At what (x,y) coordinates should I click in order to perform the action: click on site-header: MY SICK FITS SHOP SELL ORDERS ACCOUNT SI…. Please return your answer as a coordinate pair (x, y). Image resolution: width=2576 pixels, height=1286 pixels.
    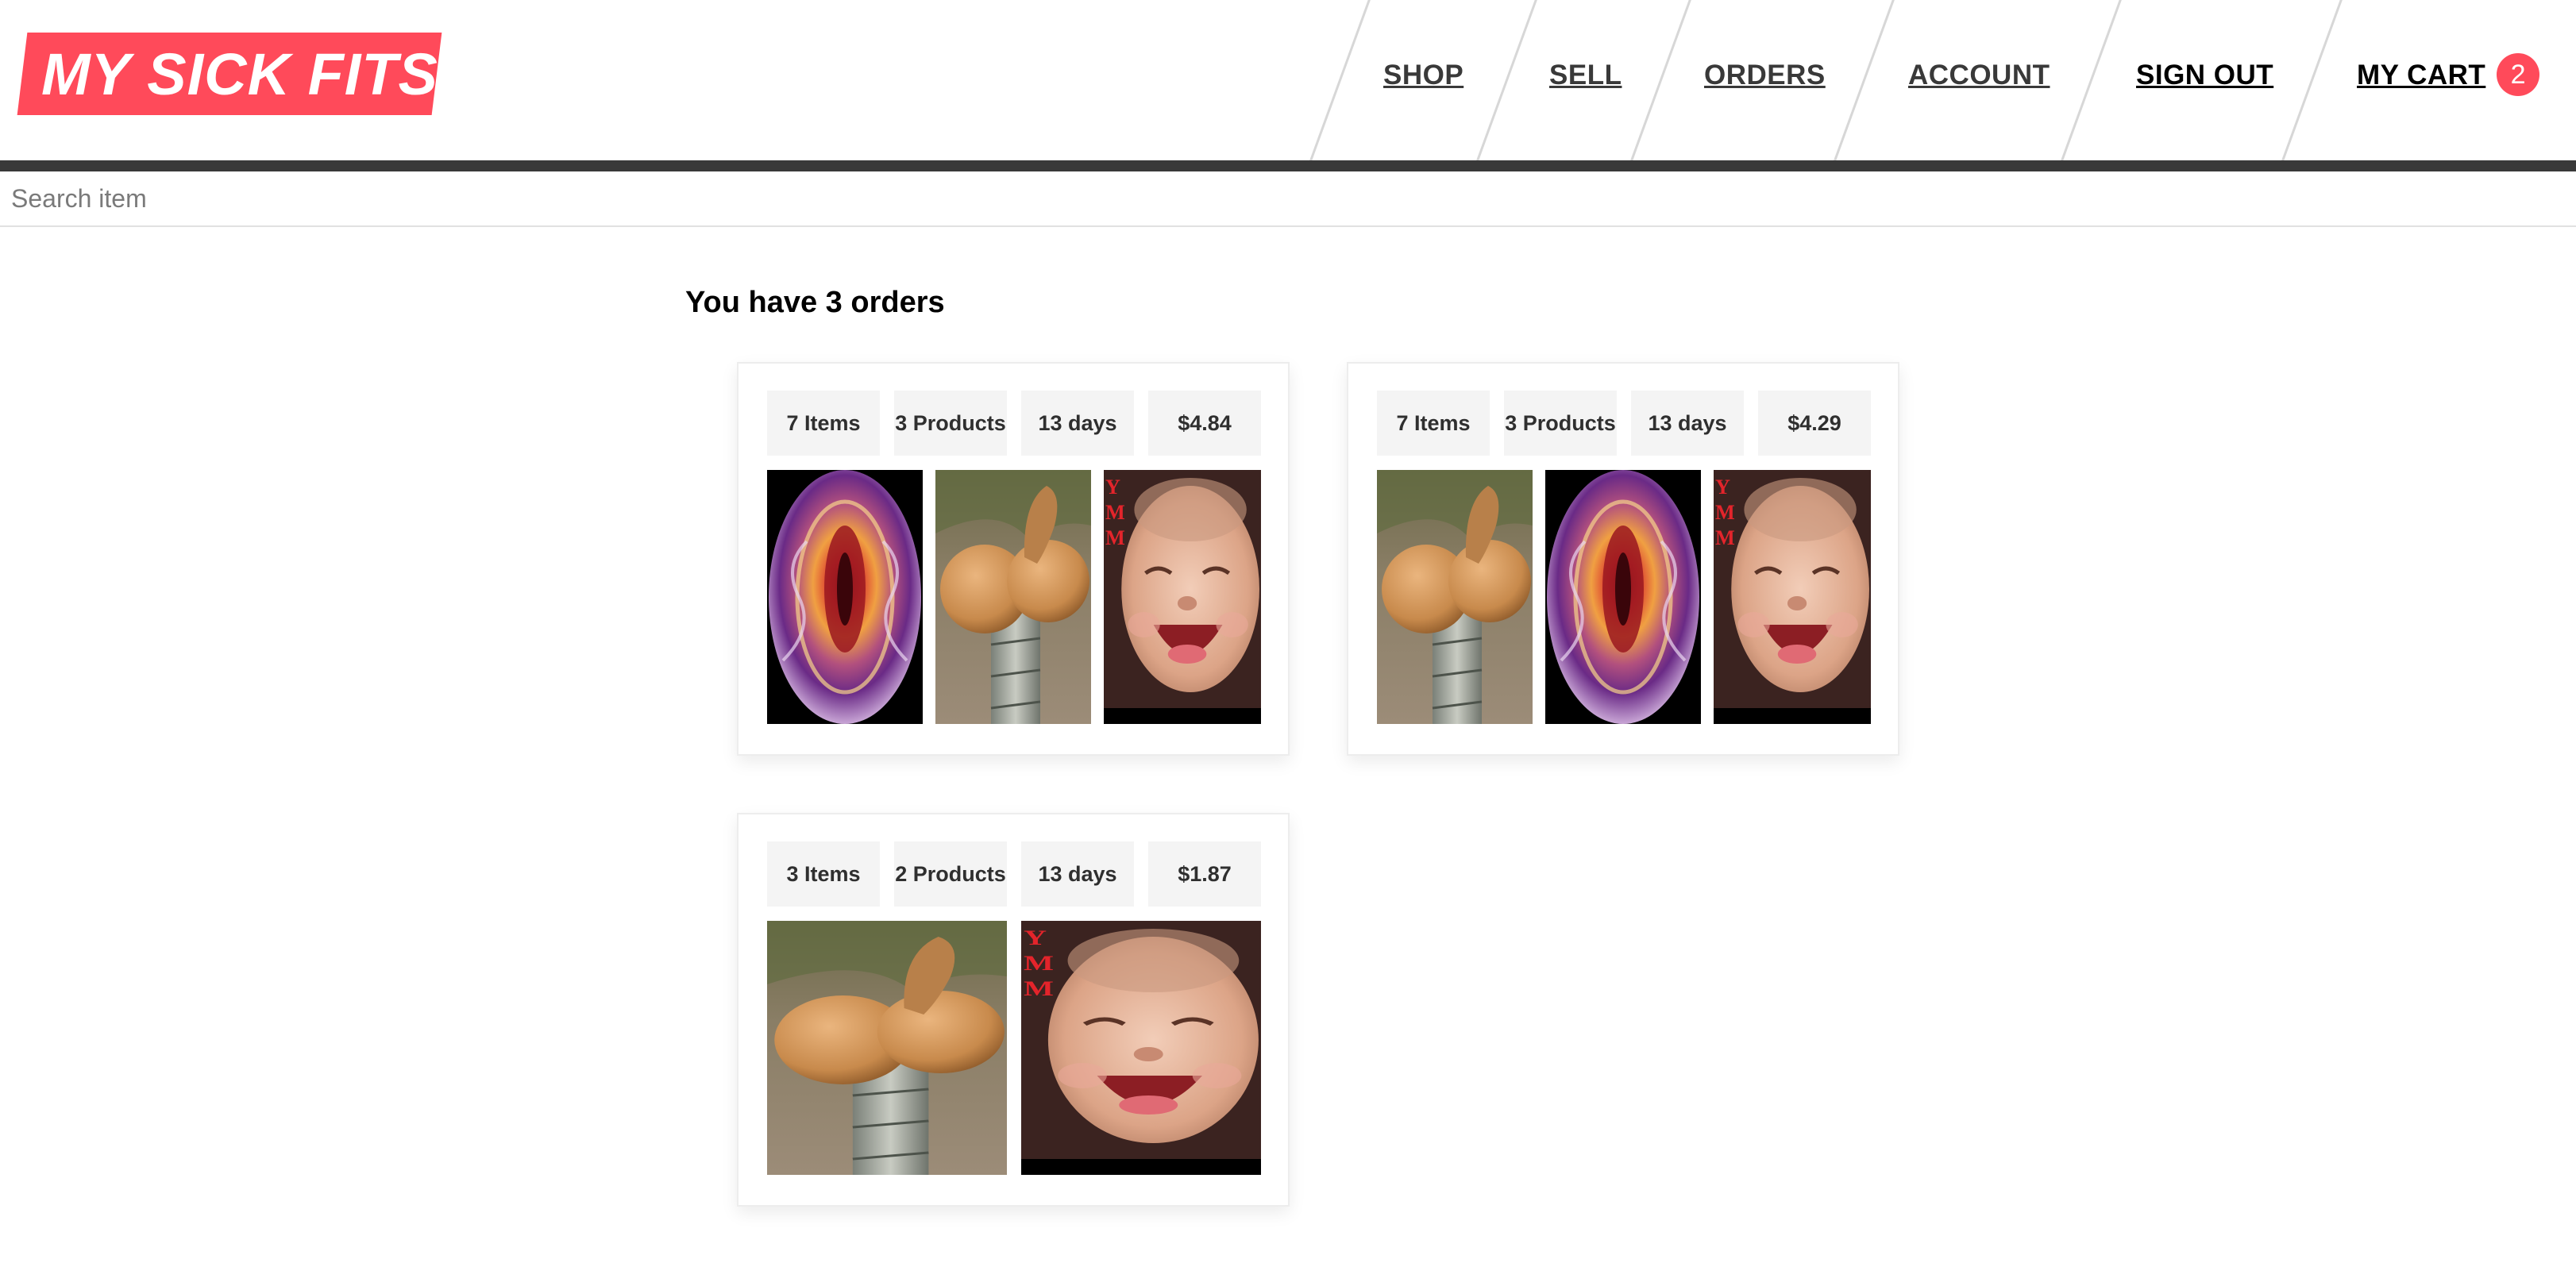
    Looking at the image, I should click on (1288, 82).